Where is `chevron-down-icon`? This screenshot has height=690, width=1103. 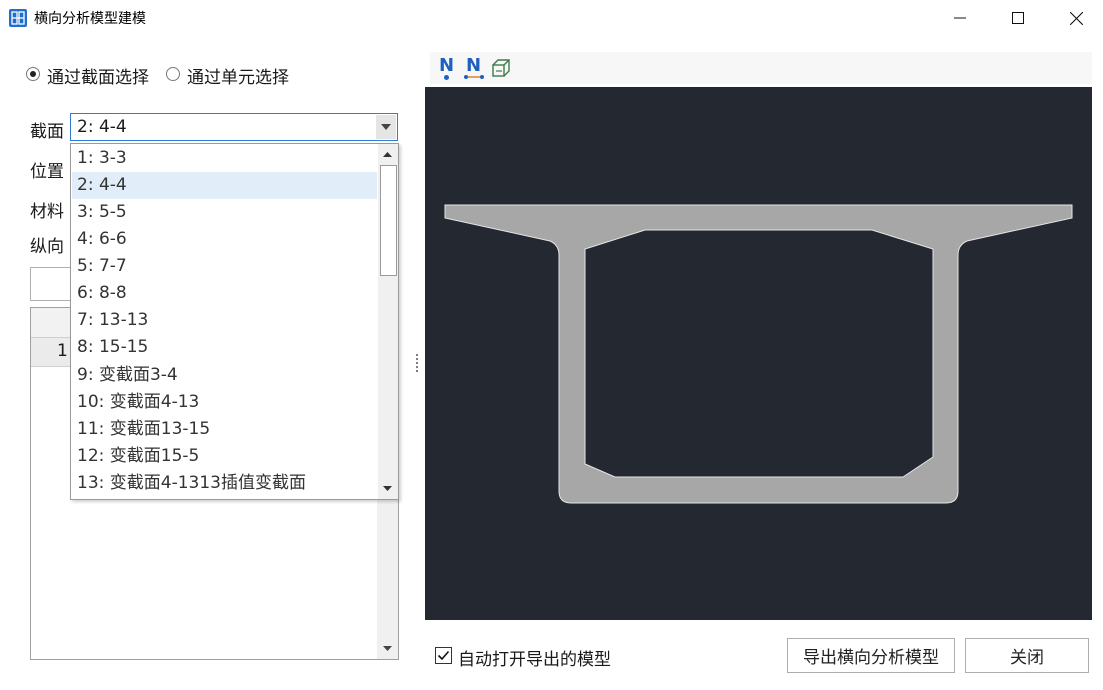 chevron-down-icon is located at coordinates (386, 127).